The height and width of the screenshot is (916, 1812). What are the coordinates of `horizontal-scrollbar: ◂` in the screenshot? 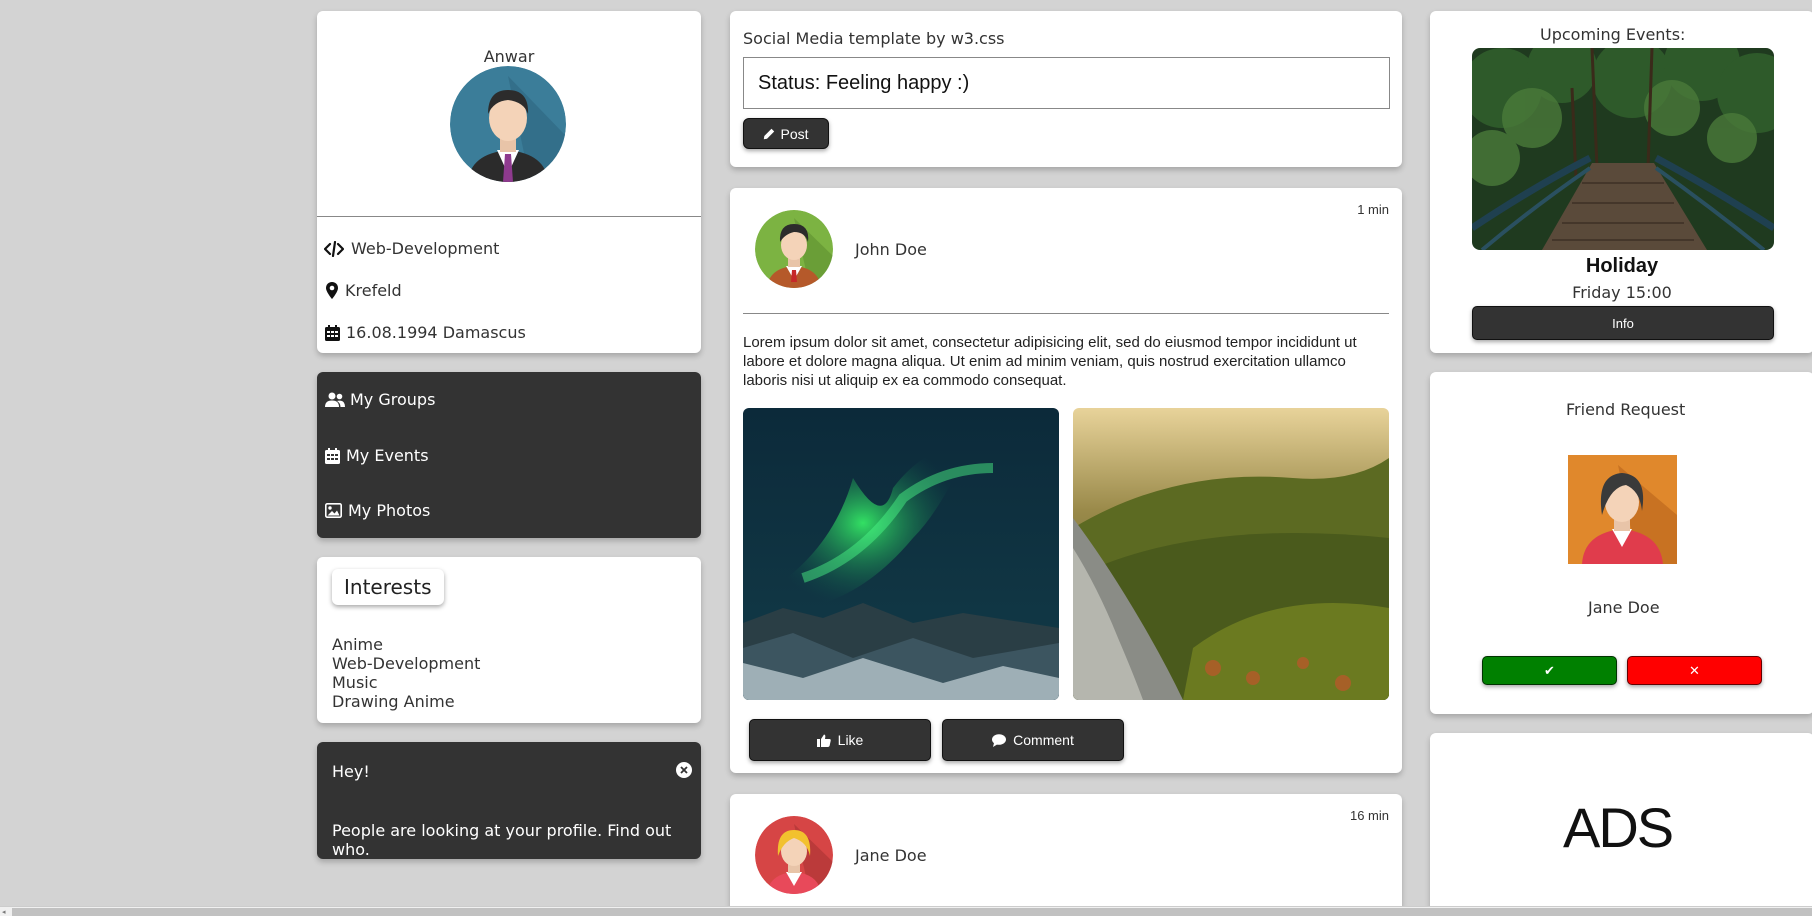 It's located at (906, 911).